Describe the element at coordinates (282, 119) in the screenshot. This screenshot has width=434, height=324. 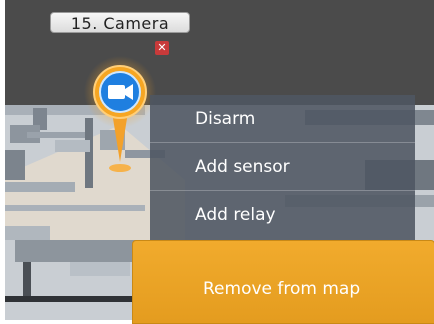
I see `menu-item-disarm: Disarm` at that location.